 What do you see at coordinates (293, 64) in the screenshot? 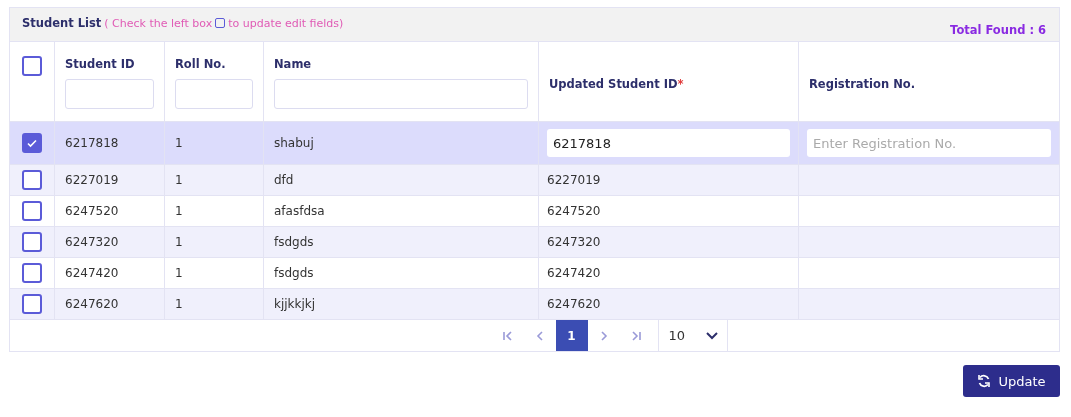
I see `column-header: Name` at bounding box center [293, 64].